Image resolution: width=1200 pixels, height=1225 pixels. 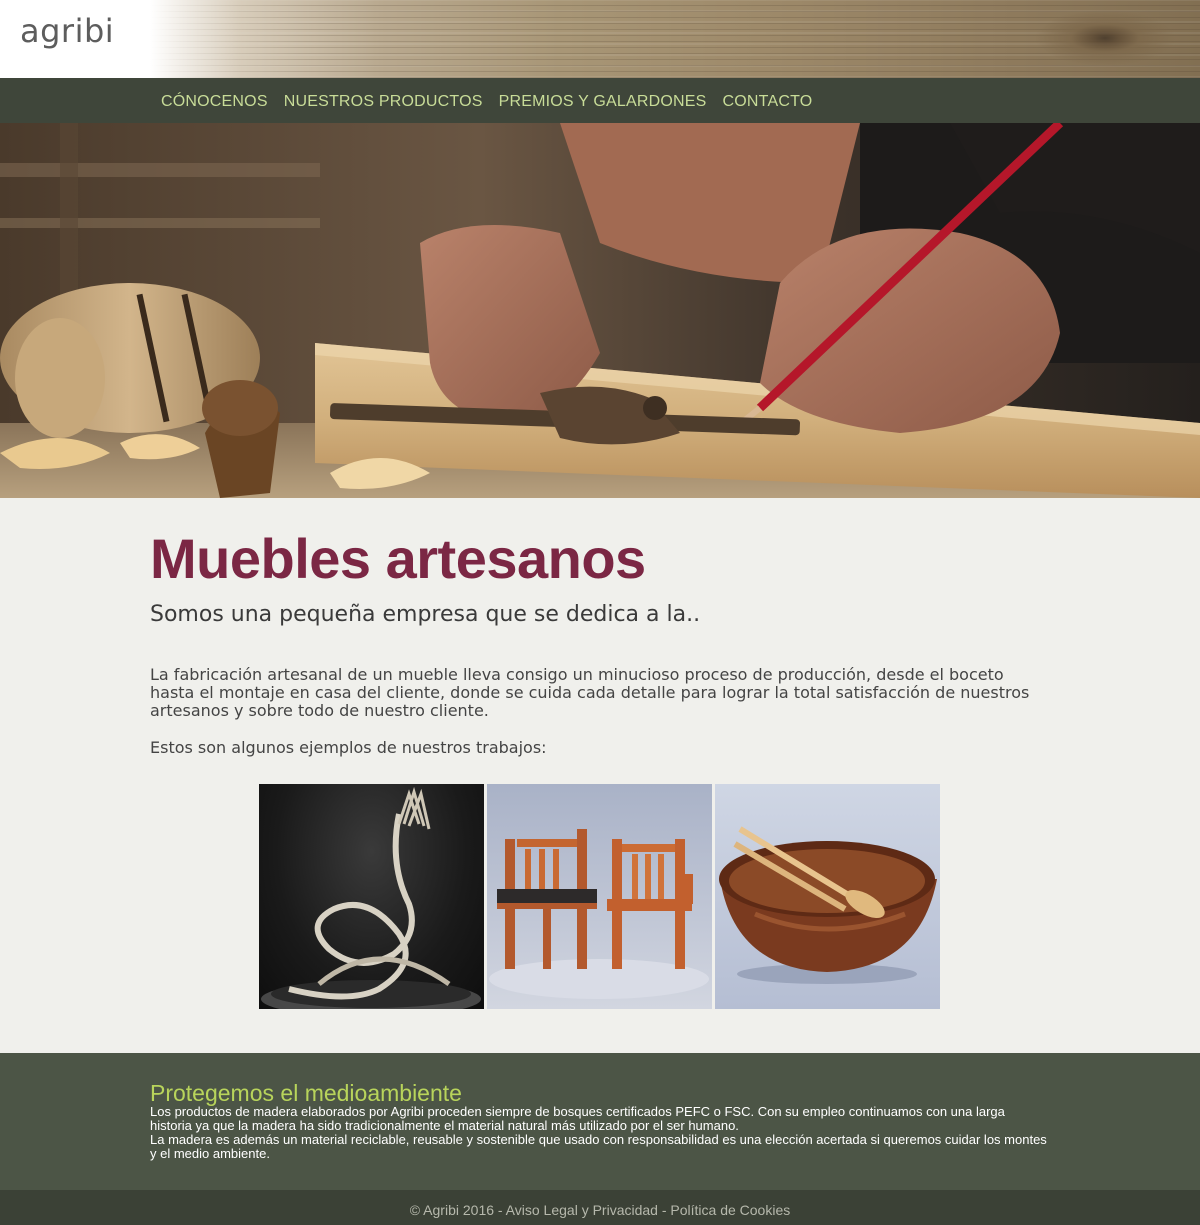 I want to click on nav-item-contacto: CONTACTO, so click(x=768, y=101).